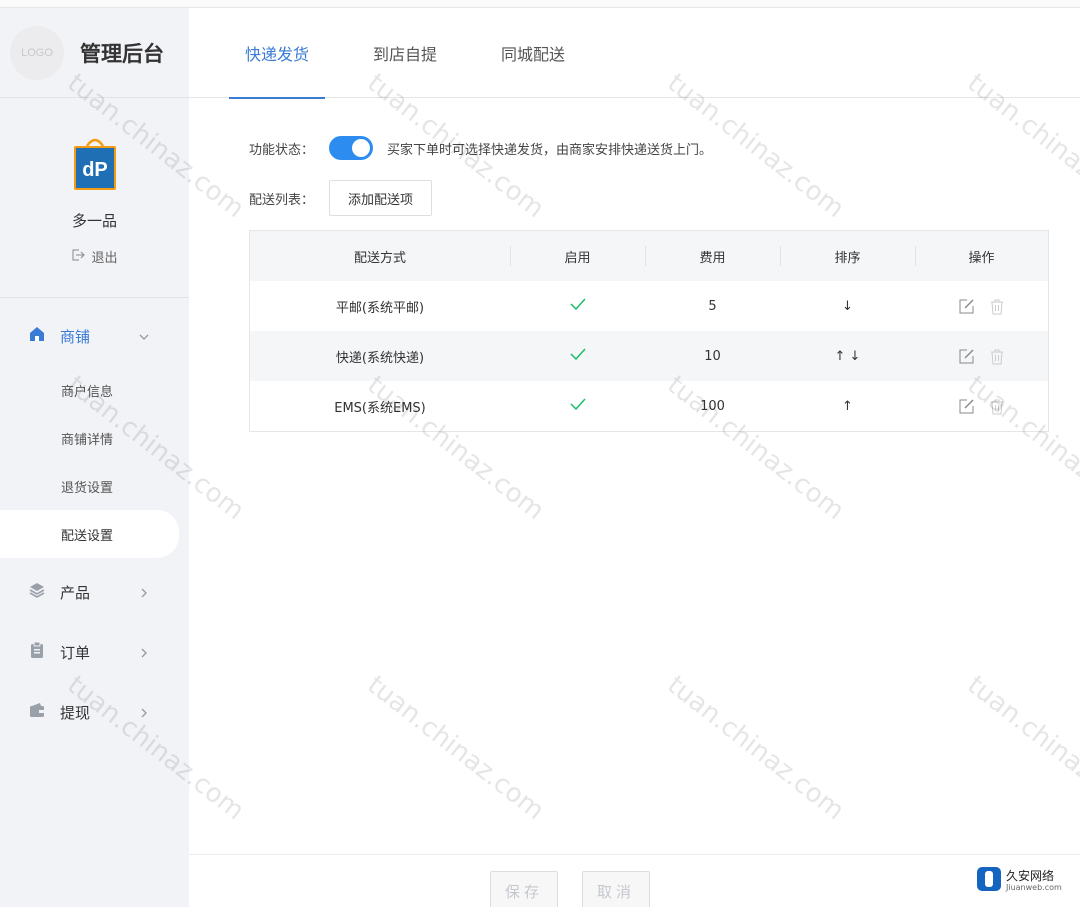  What do you see at coordinates (380, 408) in the screenshot?
I see `method-cell: EMS(系统EMS)` at bounding box center [380, 408].